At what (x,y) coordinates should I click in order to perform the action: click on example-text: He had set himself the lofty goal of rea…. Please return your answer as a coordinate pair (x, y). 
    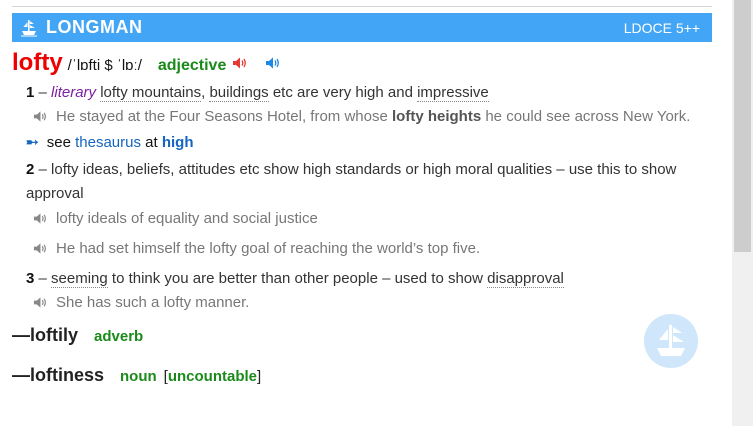
    Looking at the image, I should click on (268, 248).